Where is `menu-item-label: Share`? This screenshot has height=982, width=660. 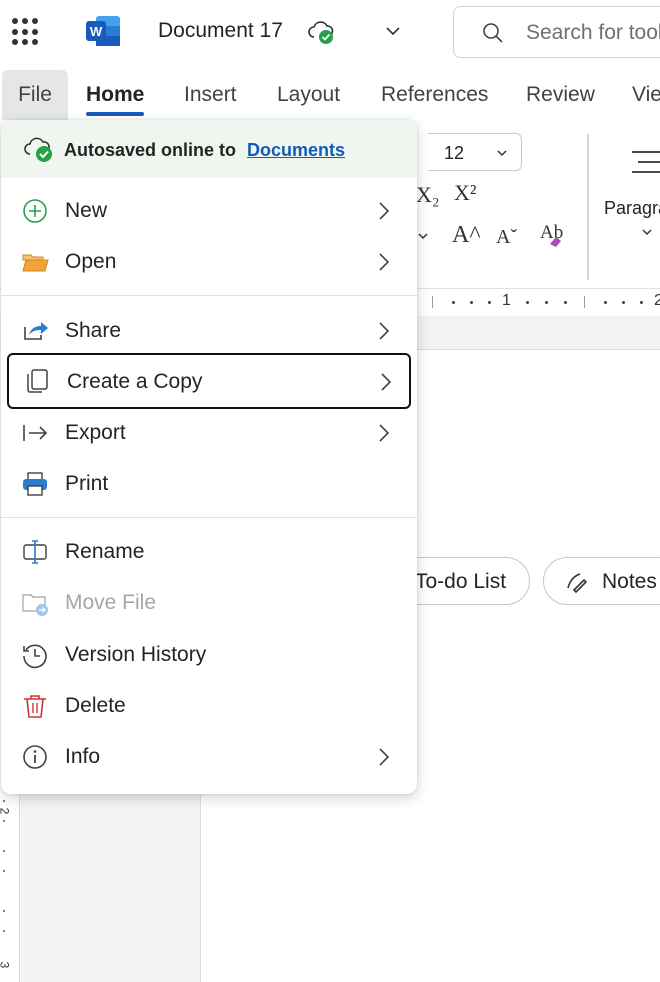
menu-item-label: Share is located at coordinates (93, 330).